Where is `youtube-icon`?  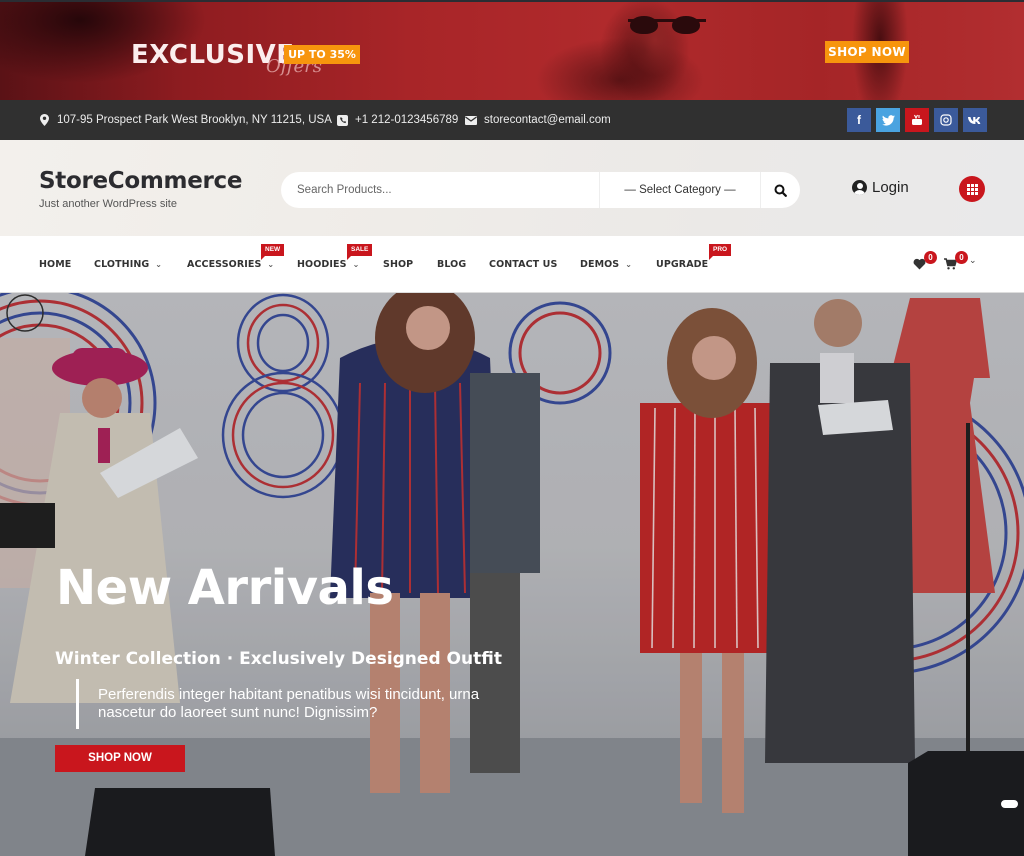
youtube-icon is located at coordinates (917, 120).